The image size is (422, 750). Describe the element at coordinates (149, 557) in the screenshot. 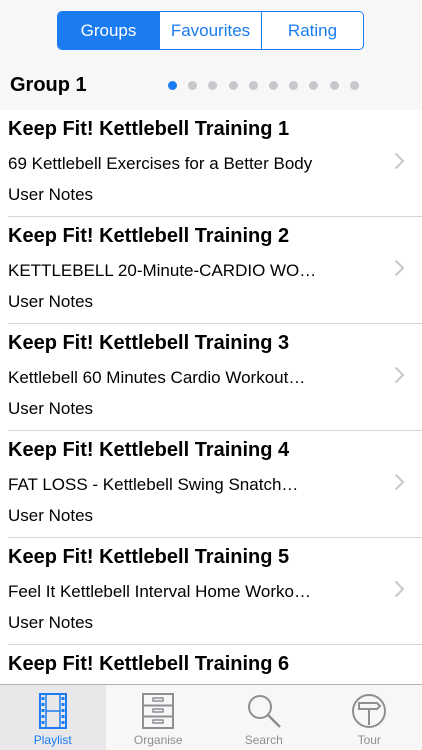

I see `row-title: Keep Fit! Kettlebell Training 5` at that location.